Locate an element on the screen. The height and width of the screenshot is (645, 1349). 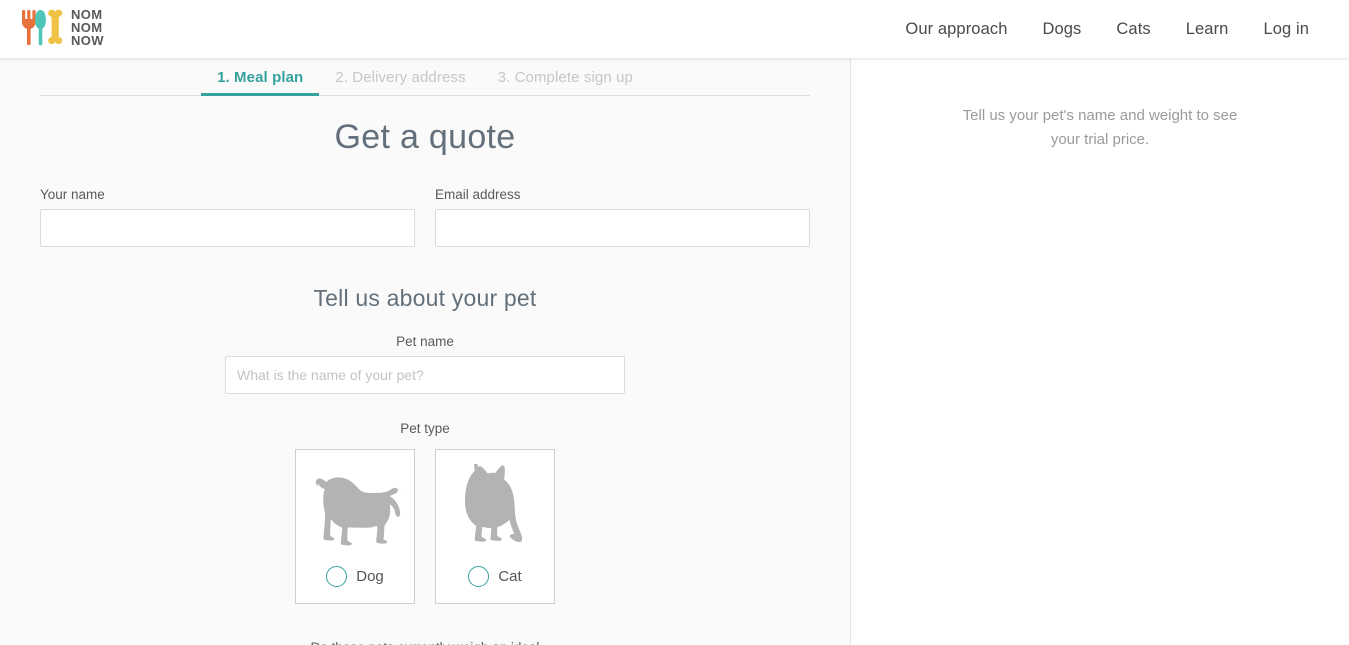
pet-type-dog-label: Dog is located at coordinates (370, 576).